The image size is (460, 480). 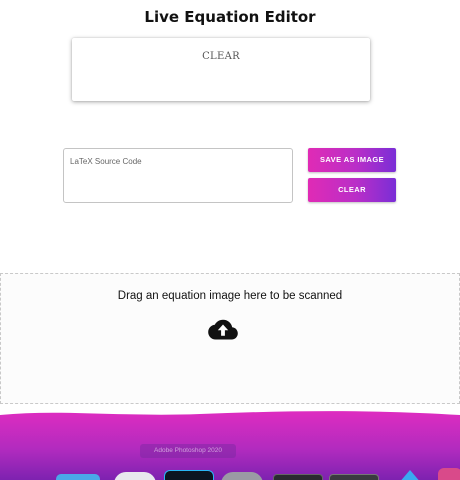 I want to click on latex-source-field, so click(x=178, y=175).